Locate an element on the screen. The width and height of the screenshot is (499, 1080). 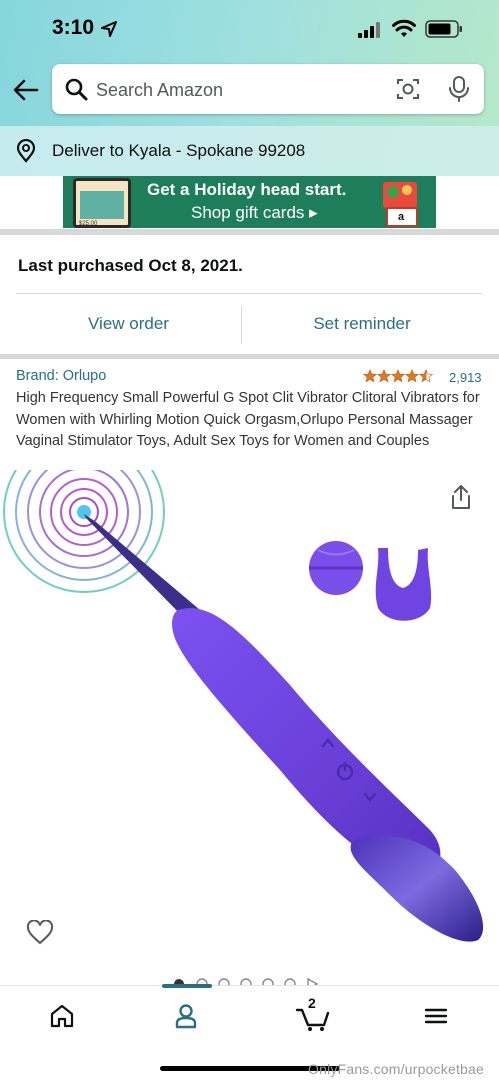
deliver-to-bar: Deliver to Kyala - Spokane 99208 is located at coordinates (249, 151).